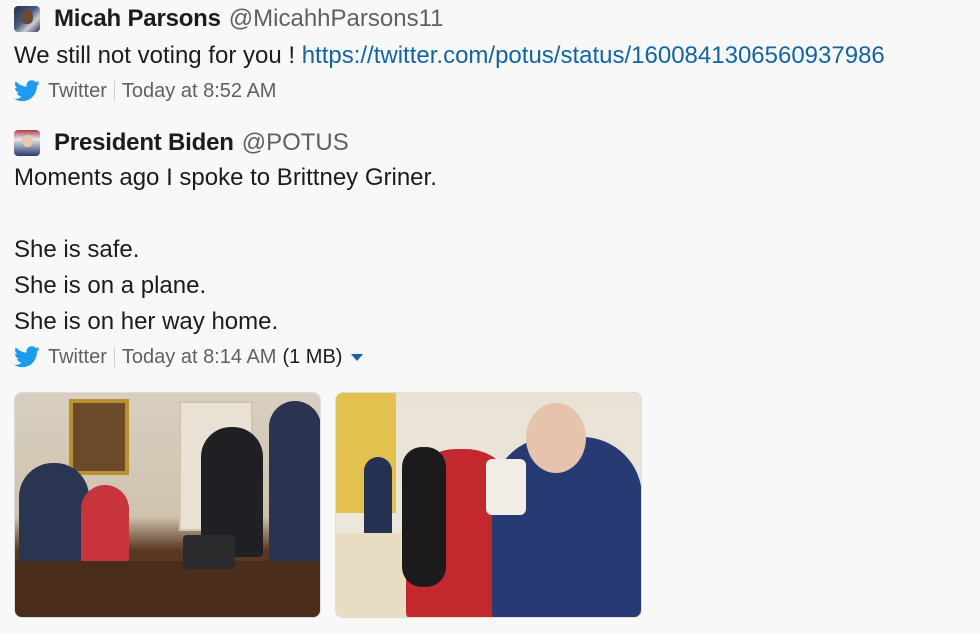  I want to click on message-paragraph: She is on a plane., so click(110, 285).